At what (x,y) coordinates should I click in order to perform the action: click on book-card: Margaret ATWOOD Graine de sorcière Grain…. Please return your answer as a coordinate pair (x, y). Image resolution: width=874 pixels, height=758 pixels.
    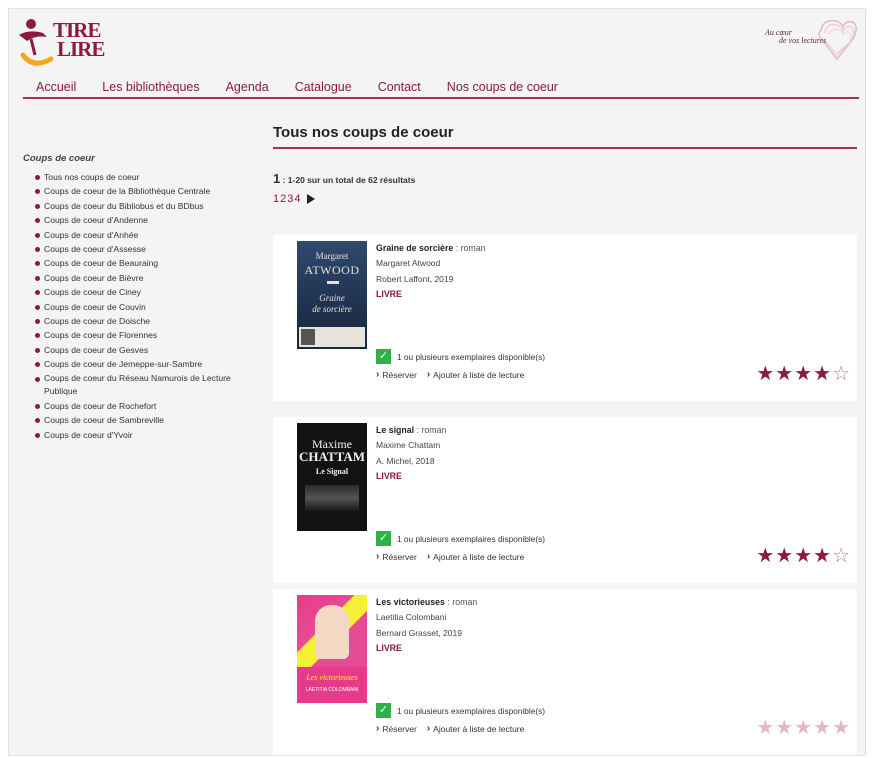
    Looking at the image, I should click on (565, 318).